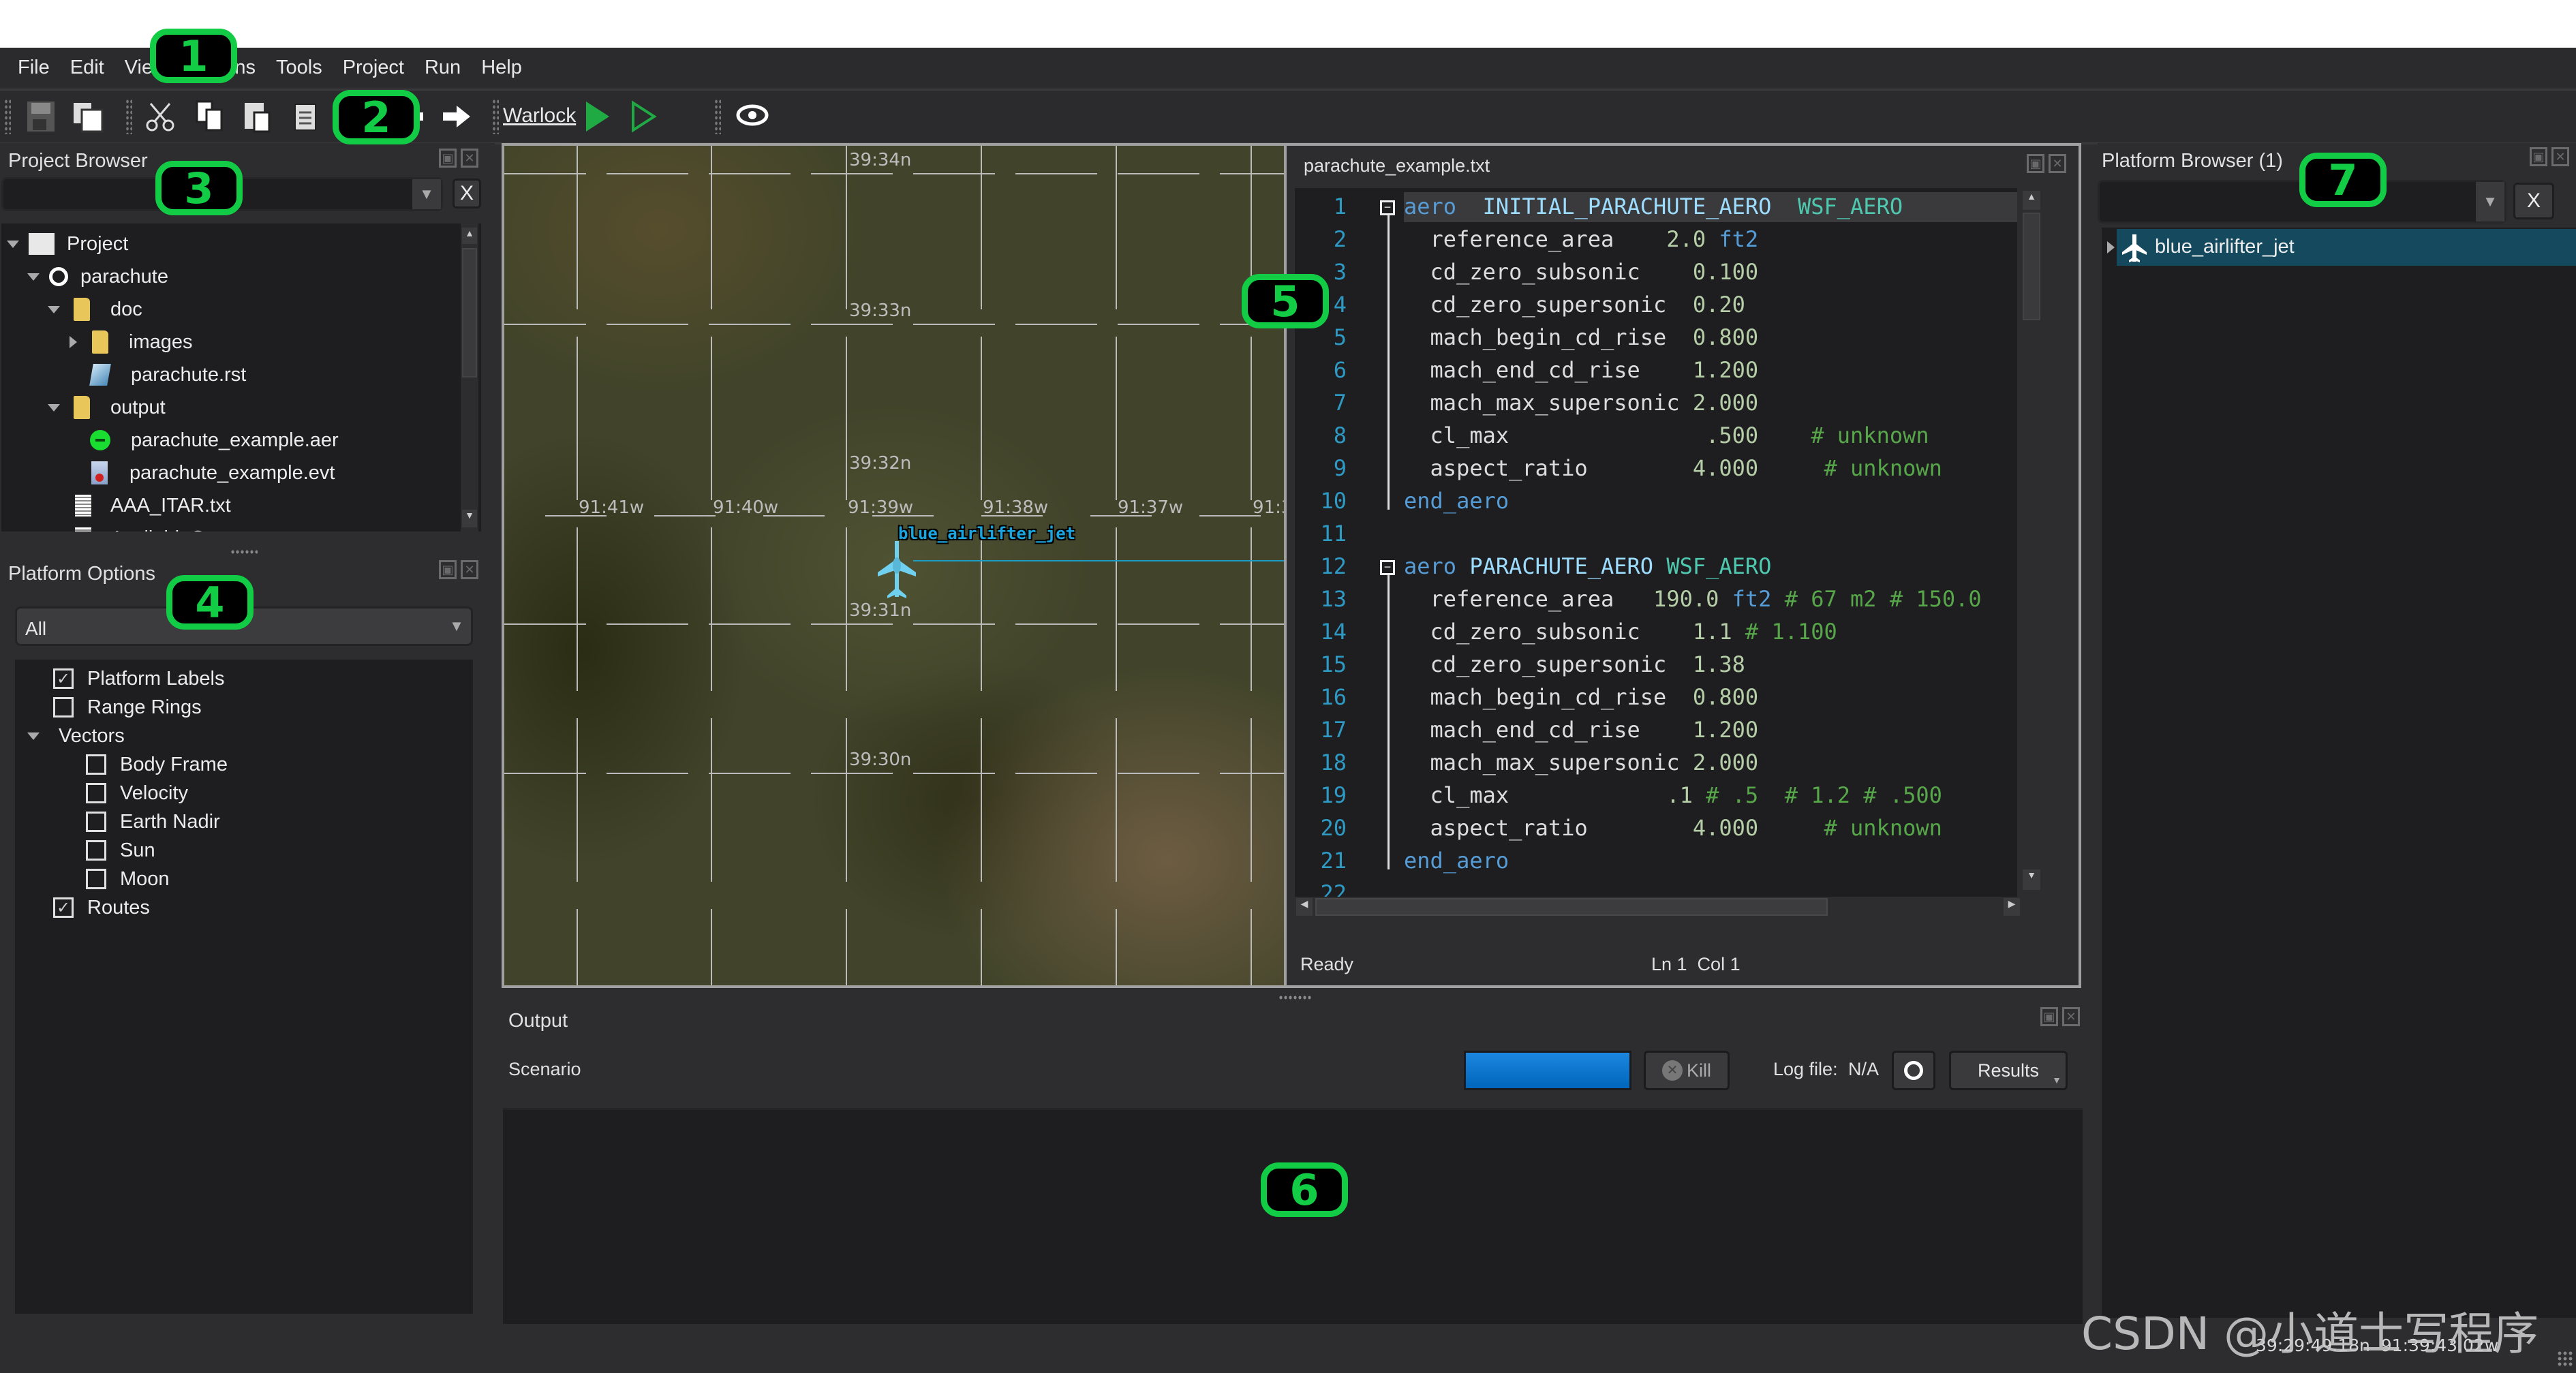  I want to click on tree-item: parachute_example.evt, so click(213, 473).